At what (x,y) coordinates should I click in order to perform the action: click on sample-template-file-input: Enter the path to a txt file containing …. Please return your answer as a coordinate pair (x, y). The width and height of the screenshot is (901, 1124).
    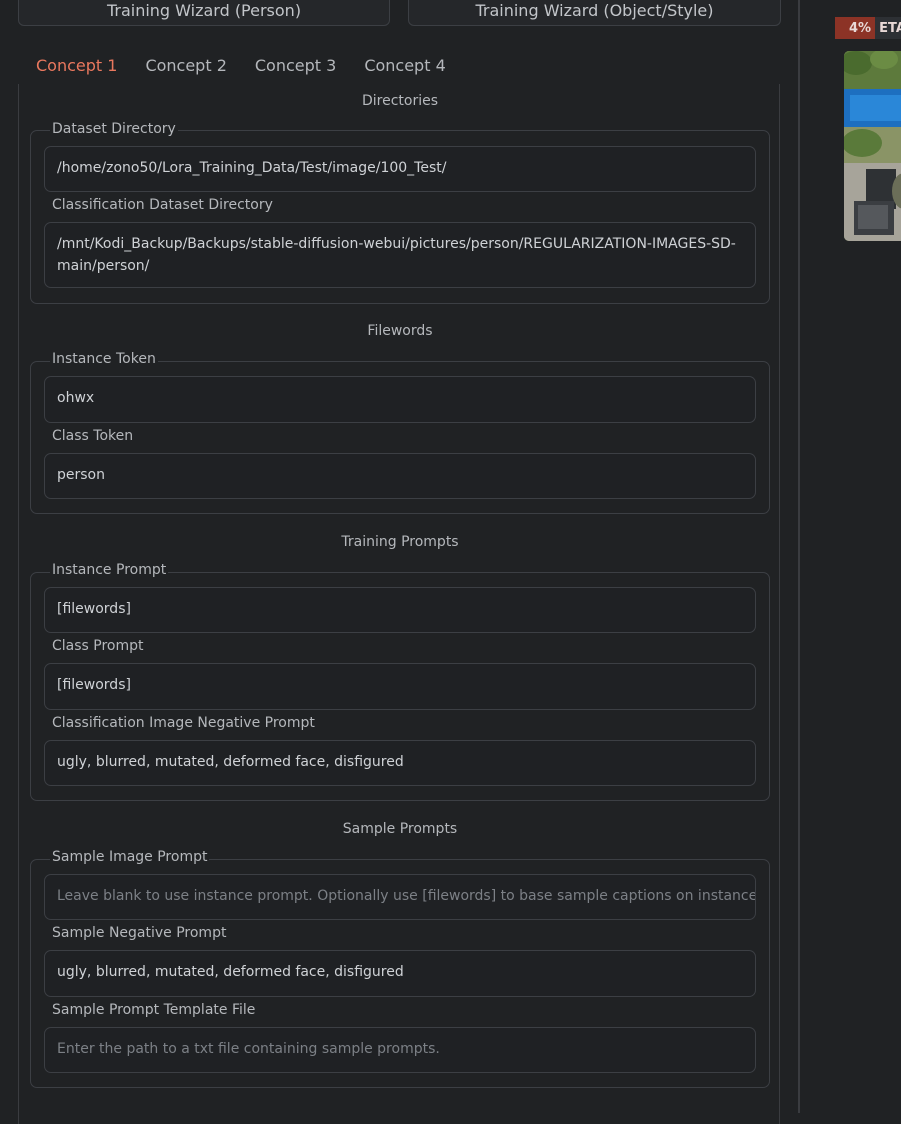
    Looking at the image, I should click on (400, 1050).